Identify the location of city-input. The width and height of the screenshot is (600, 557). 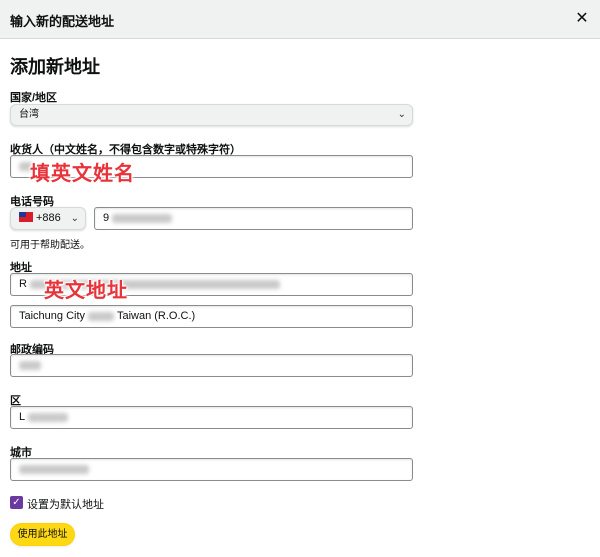
(211, 469).